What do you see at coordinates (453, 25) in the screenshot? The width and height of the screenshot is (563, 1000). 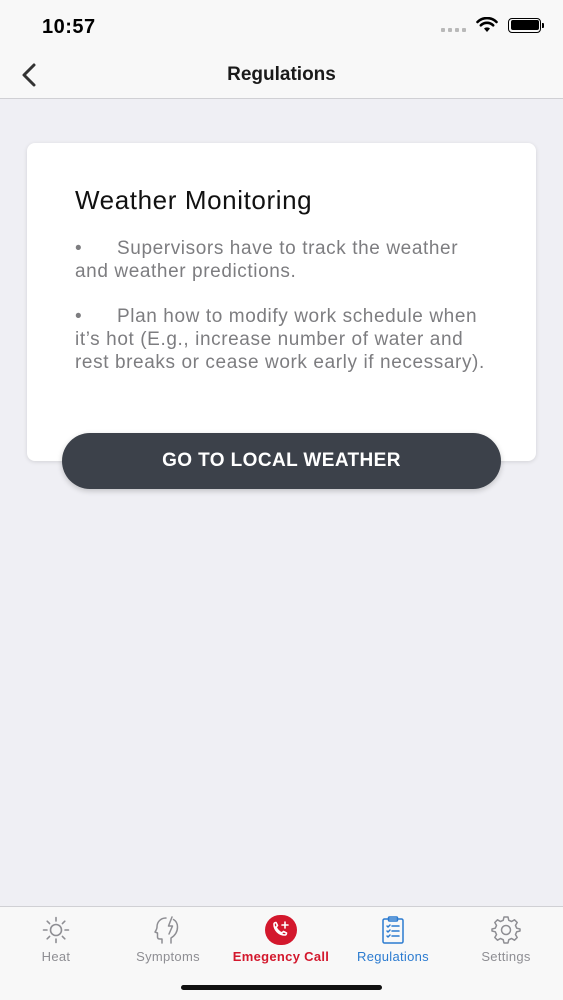 I see `cellular-signal-icon` at bounding box center [453, 25].